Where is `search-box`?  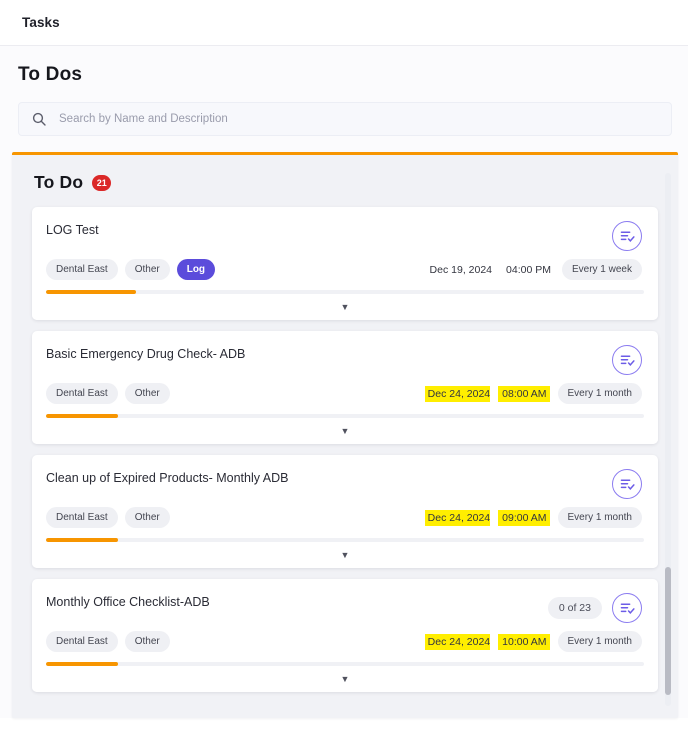
search-box is located at coordinates (345, 119).